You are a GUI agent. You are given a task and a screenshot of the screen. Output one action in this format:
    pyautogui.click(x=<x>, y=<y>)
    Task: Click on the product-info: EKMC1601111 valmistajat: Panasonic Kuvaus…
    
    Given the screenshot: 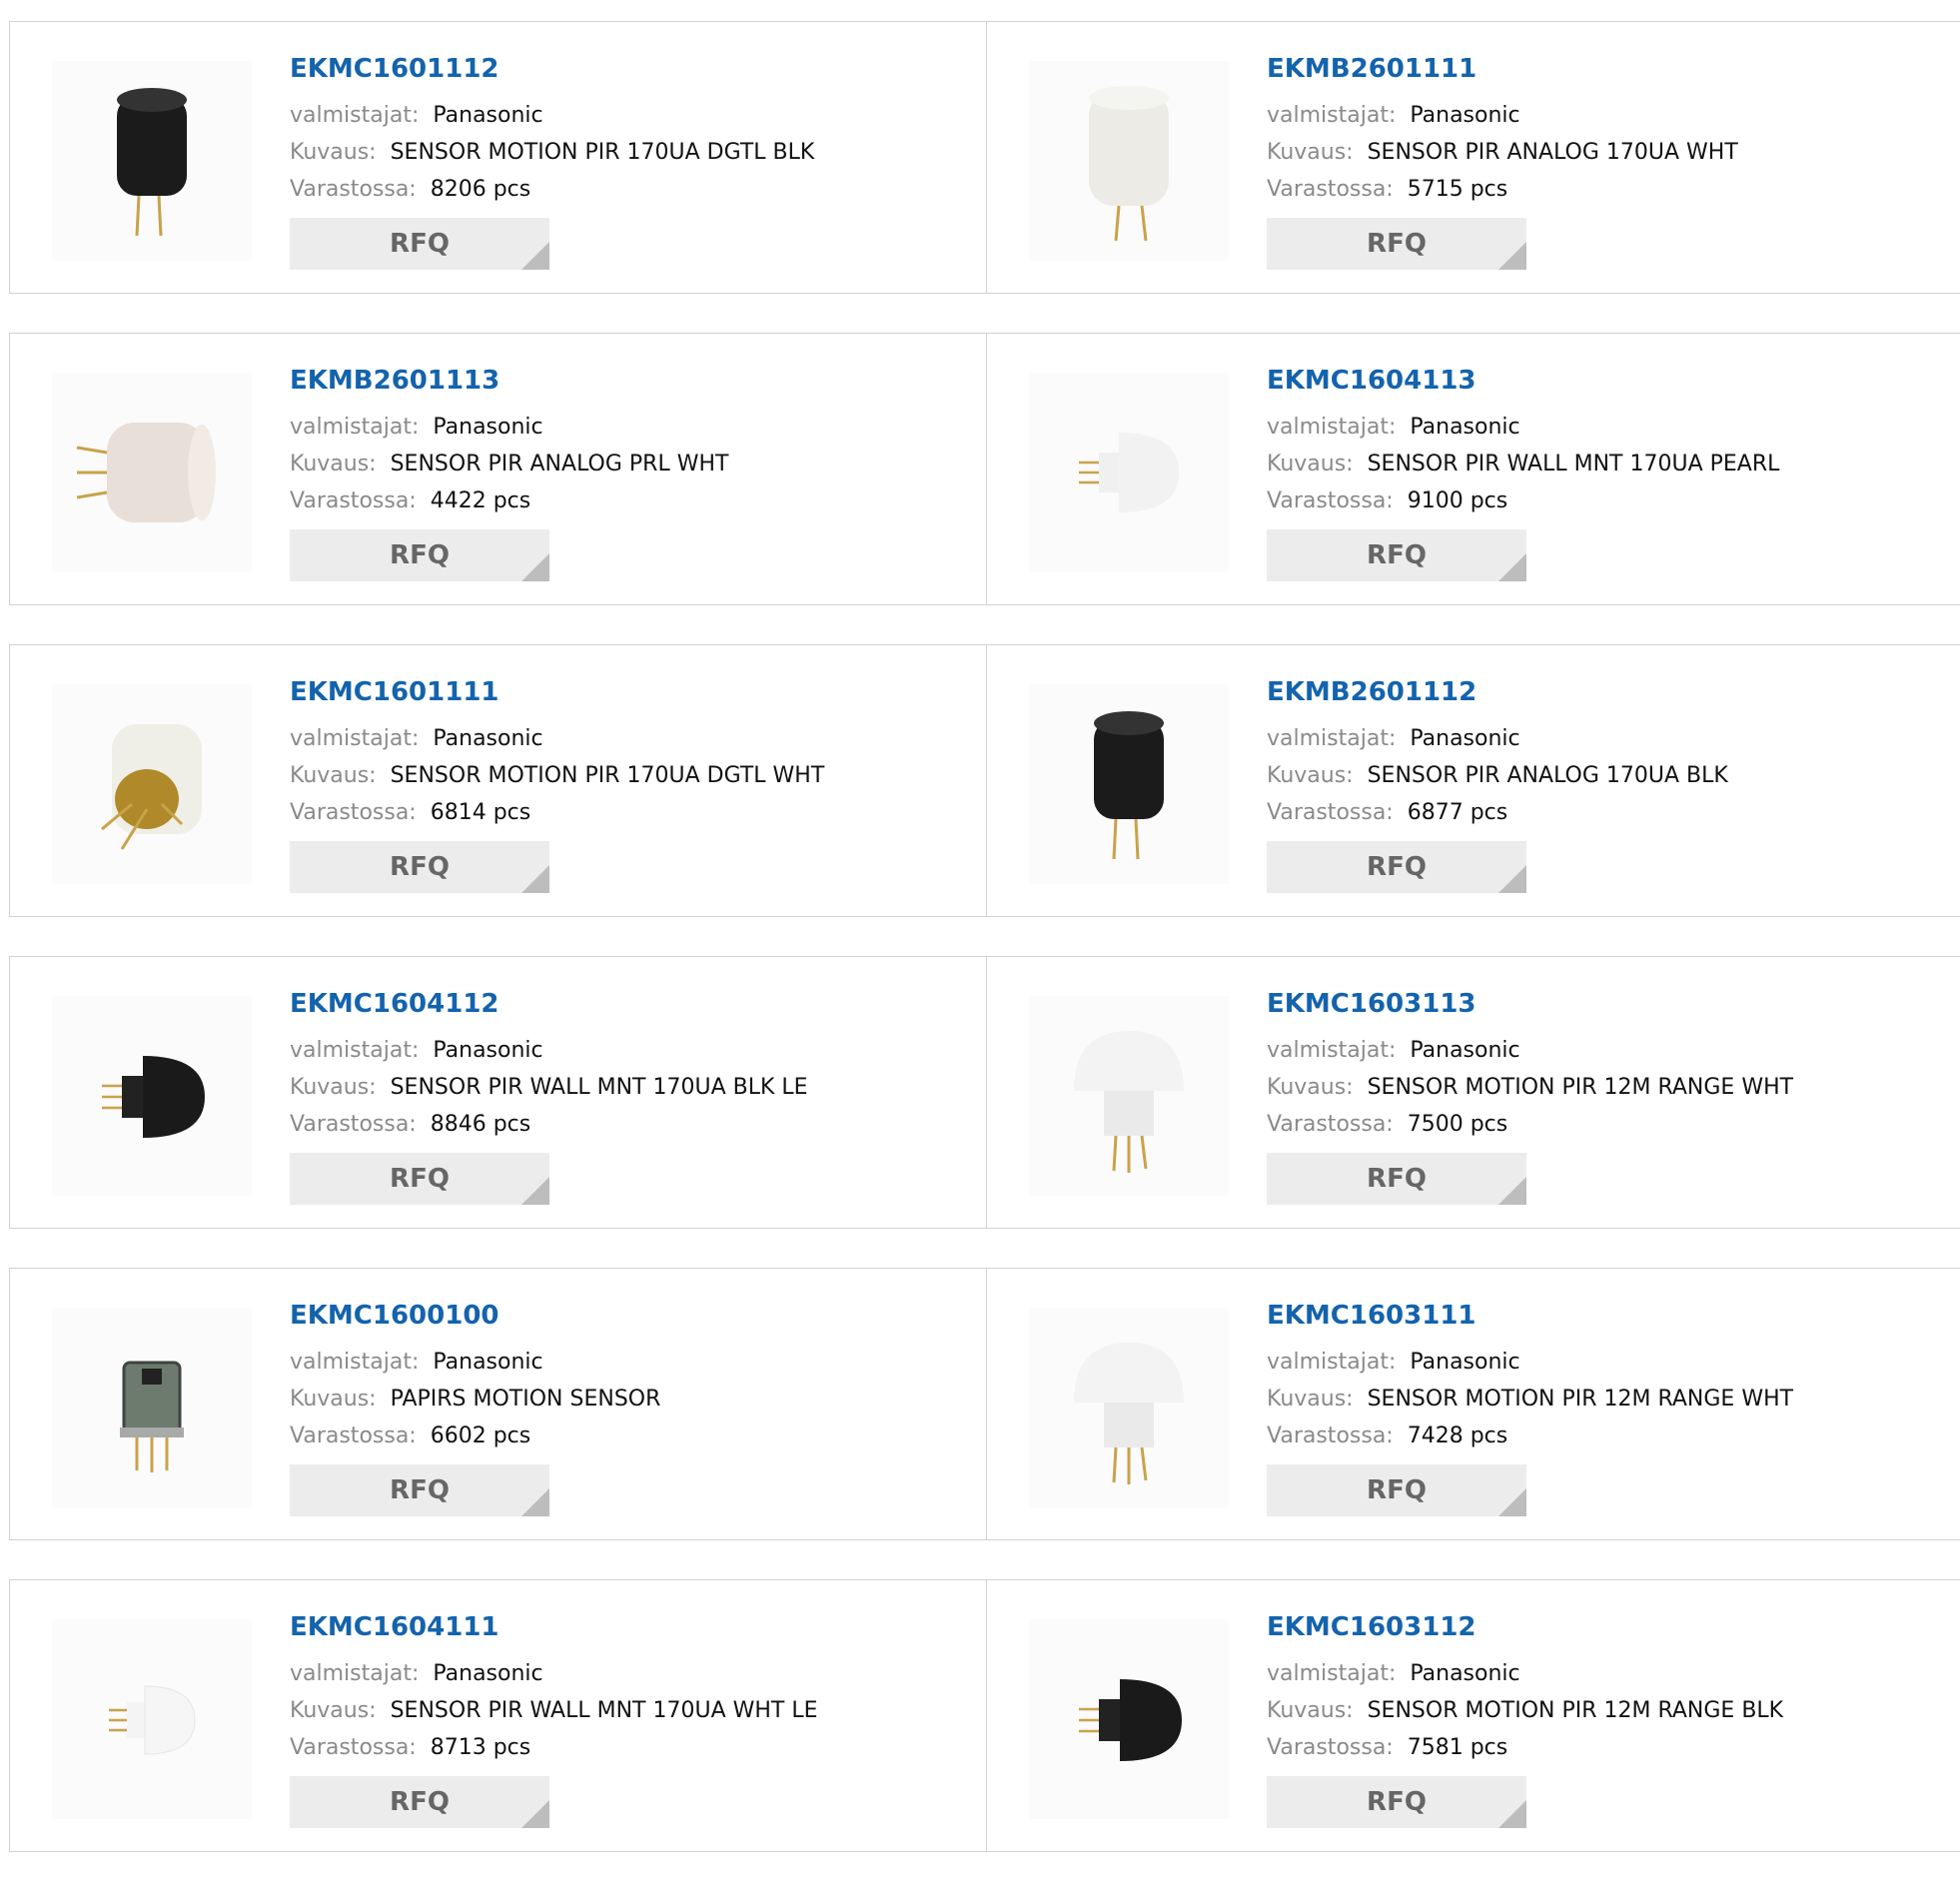 What is the action you would take?
    pyautogui.click(x=557, y=784)
    